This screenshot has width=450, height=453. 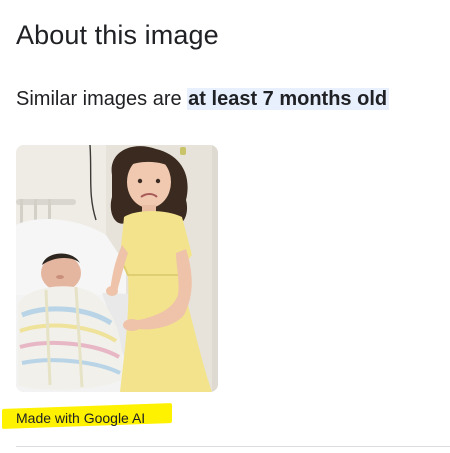 What do you see at coordinates (233, 446) in the screenshot?
I see `section-divider` at bounding box center [233, 446].